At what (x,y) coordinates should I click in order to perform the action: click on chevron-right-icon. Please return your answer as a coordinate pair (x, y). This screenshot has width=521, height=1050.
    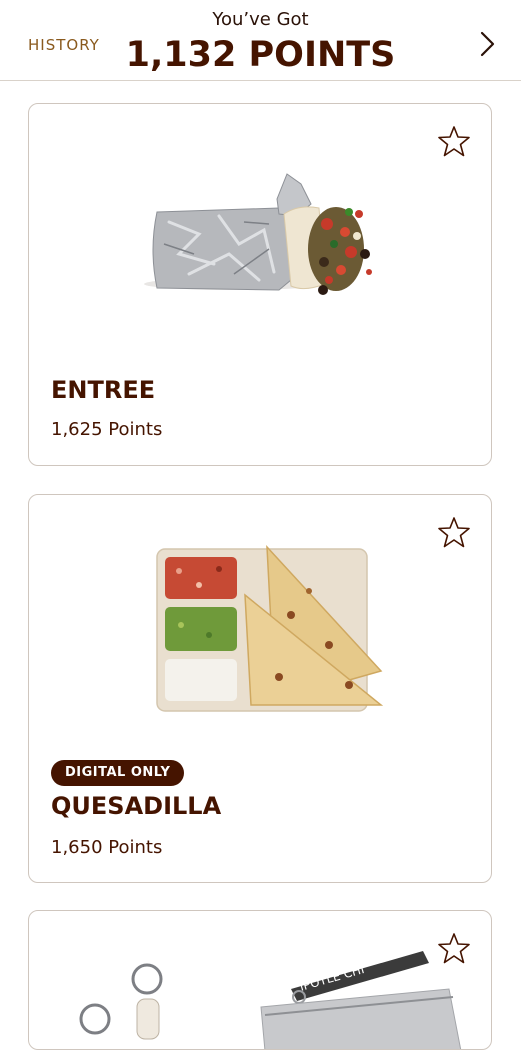
    Looking at the image, I should click on (487, 44).